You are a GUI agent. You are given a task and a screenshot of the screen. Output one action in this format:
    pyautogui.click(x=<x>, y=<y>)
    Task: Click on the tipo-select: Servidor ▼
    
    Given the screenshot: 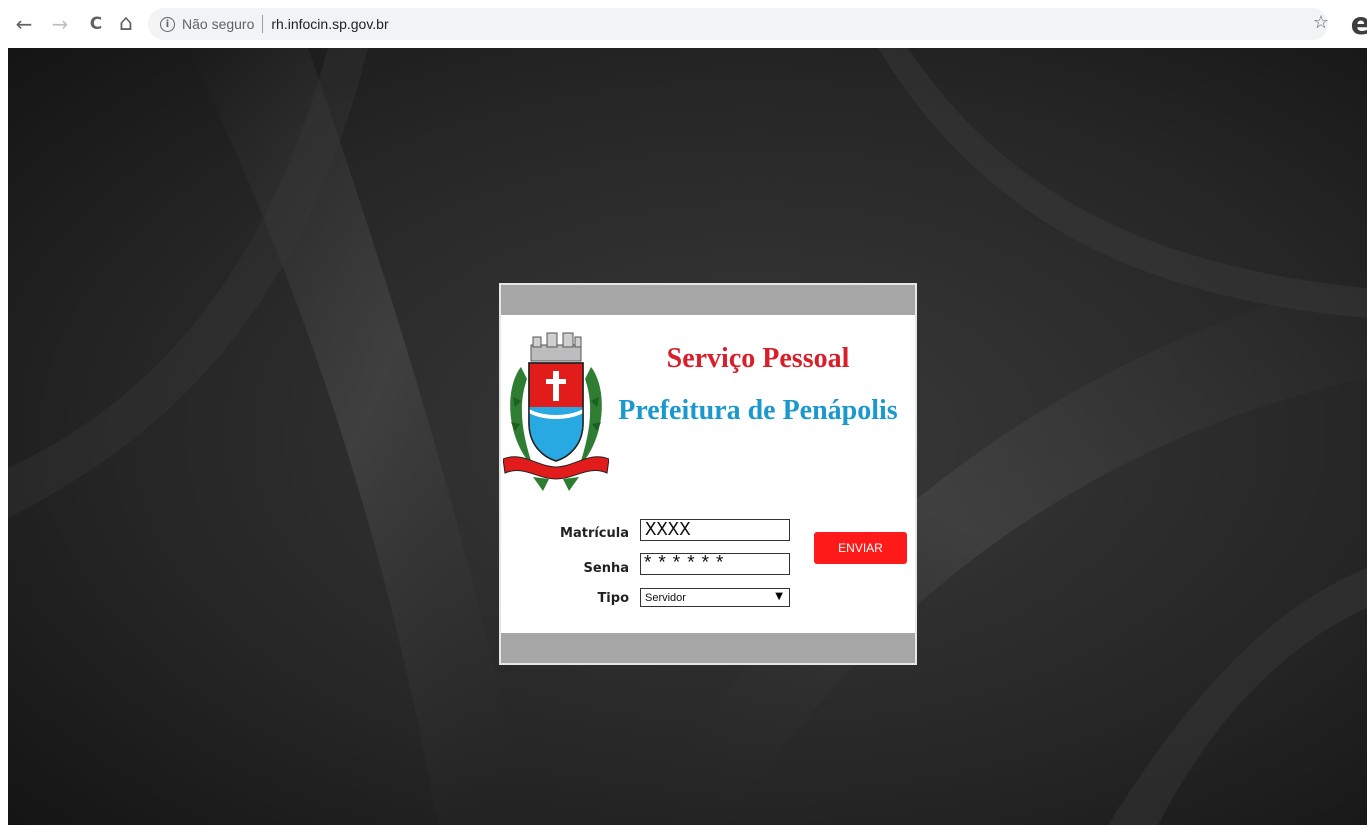 What is the action you would take?
    pyautogui.click(x=715, y=597)
    